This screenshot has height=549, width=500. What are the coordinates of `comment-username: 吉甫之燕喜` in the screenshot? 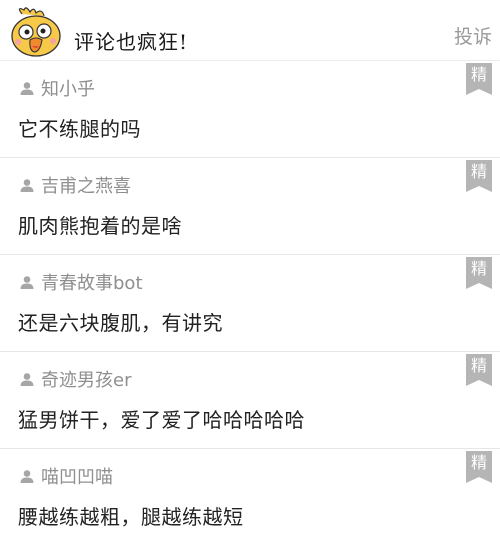 It's located at (86, 185).